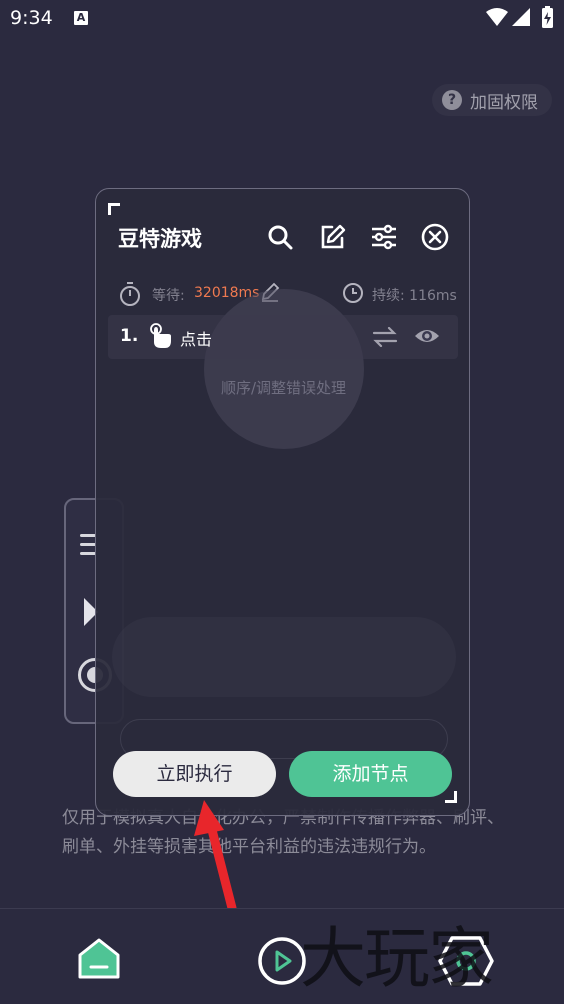  Describe the element at coordinates (284, 369) in the screenshot. I see `hint-circle` at that location.